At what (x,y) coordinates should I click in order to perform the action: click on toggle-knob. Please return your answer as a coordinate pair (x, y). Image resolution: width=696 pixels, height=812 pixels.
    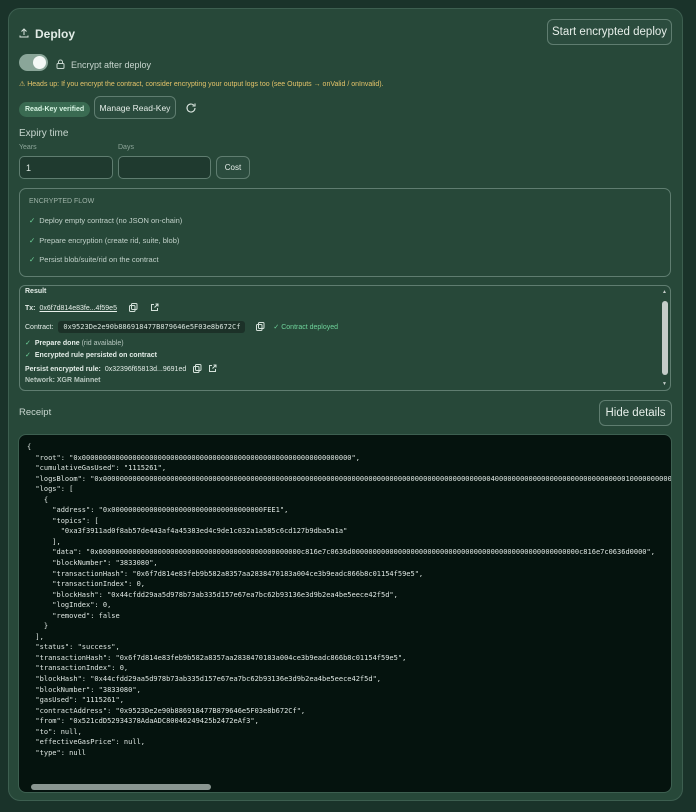
    Looking at the image, I should click on (39, 62).